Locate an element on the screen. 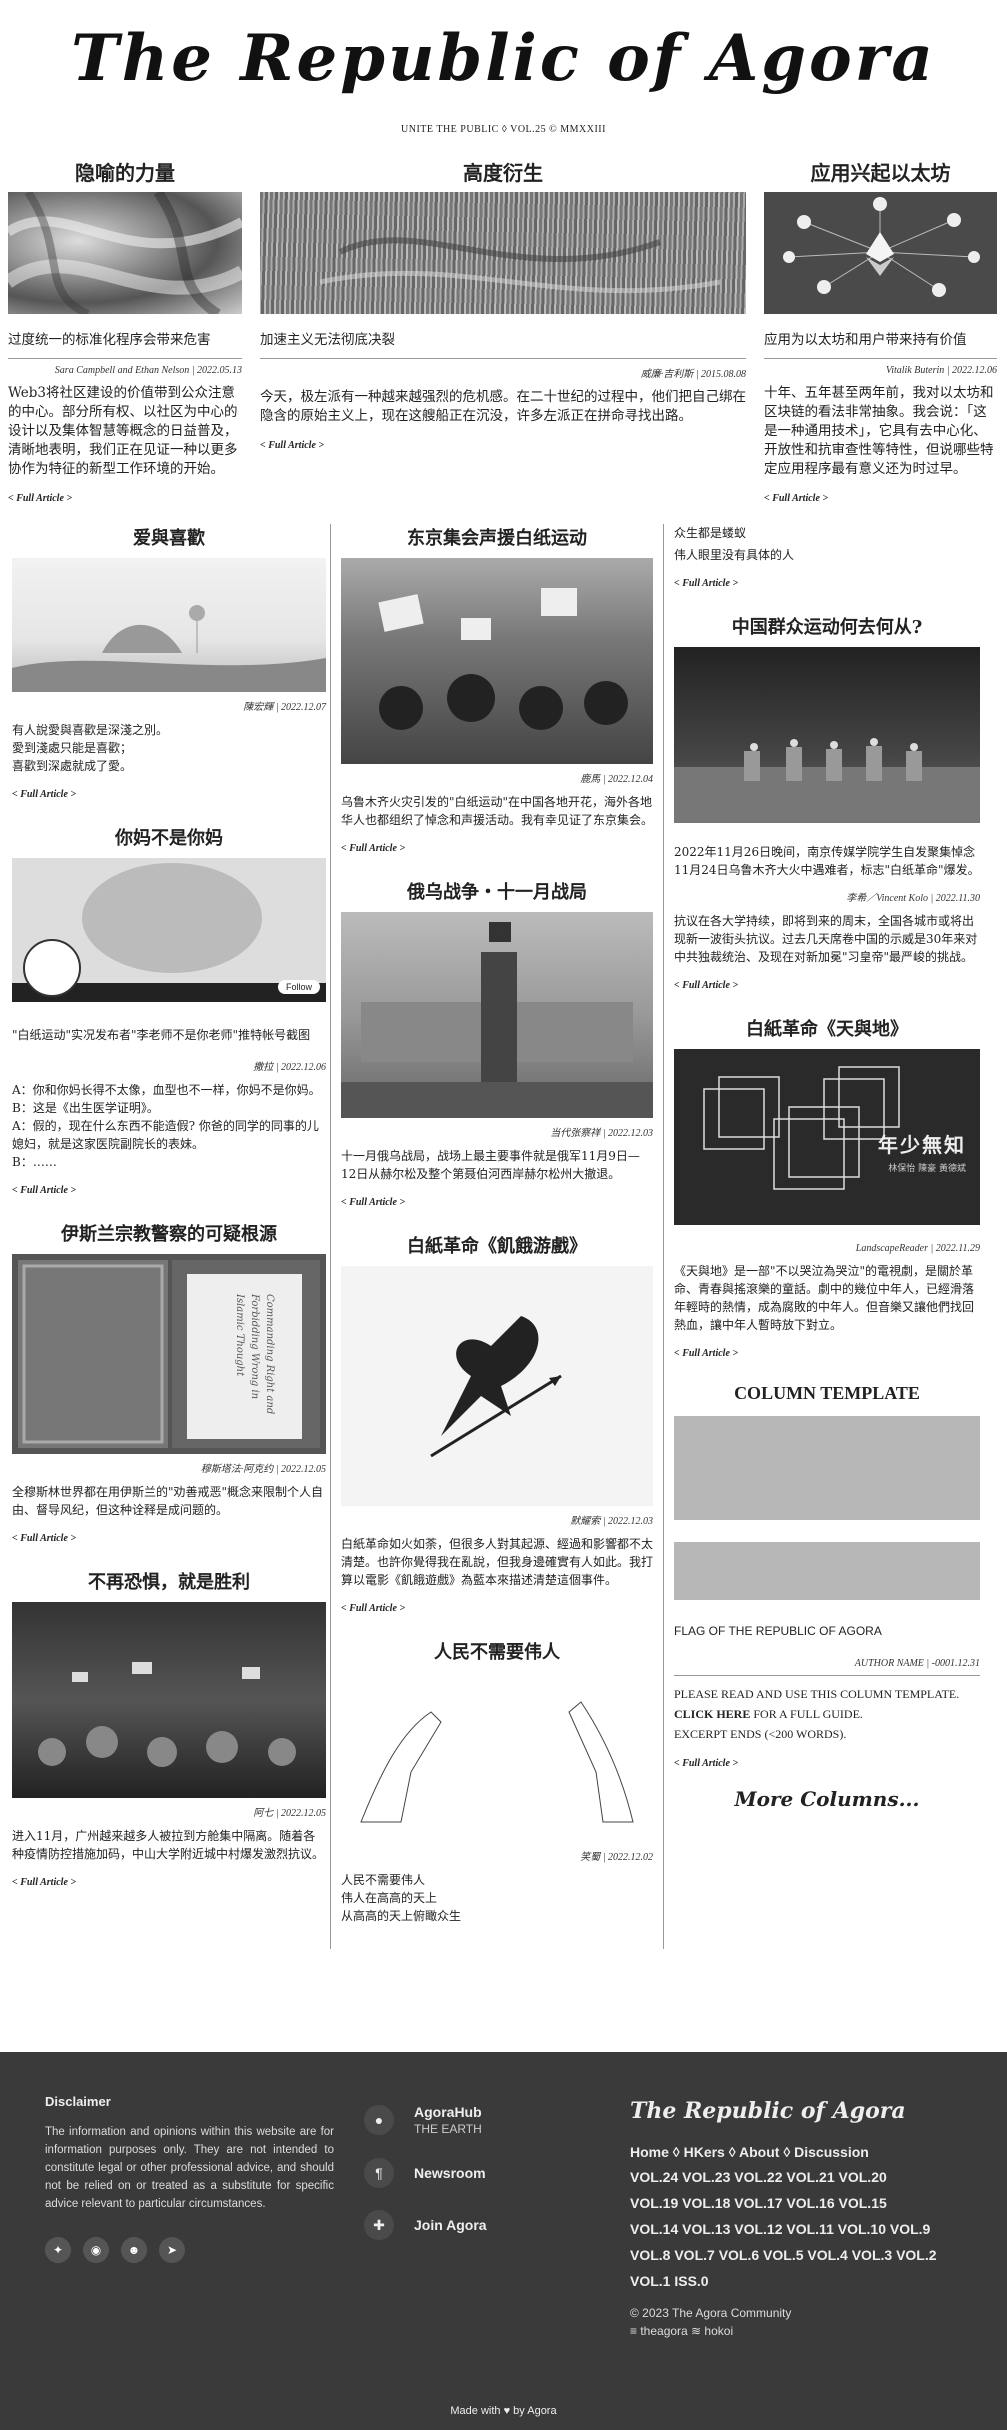 The height and width of the screenshot is (2430, 1007). article-heading: 应用兴起以太坊 is located at coordinates (880, 171).